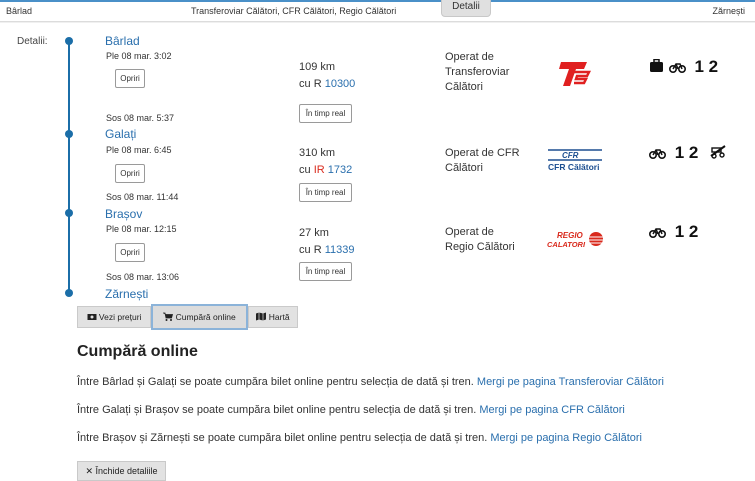 The height and width of the screenshot is (481, 755). What do you see at coordinates (566, 244) in the screenshot?
I see `regio-logo-bottom: CALATORI` at bounding box center [566, 244].